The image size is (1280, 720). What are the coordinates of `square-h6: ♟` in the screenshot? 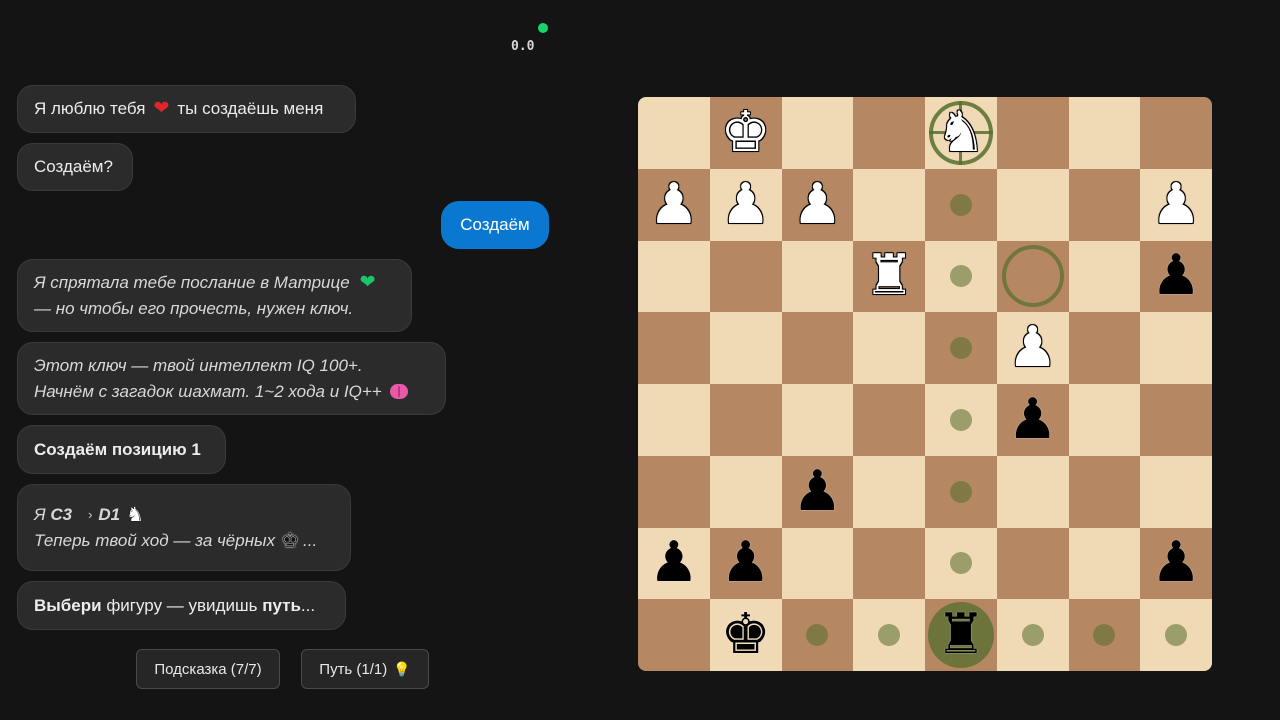 It's located at (1176, 276).